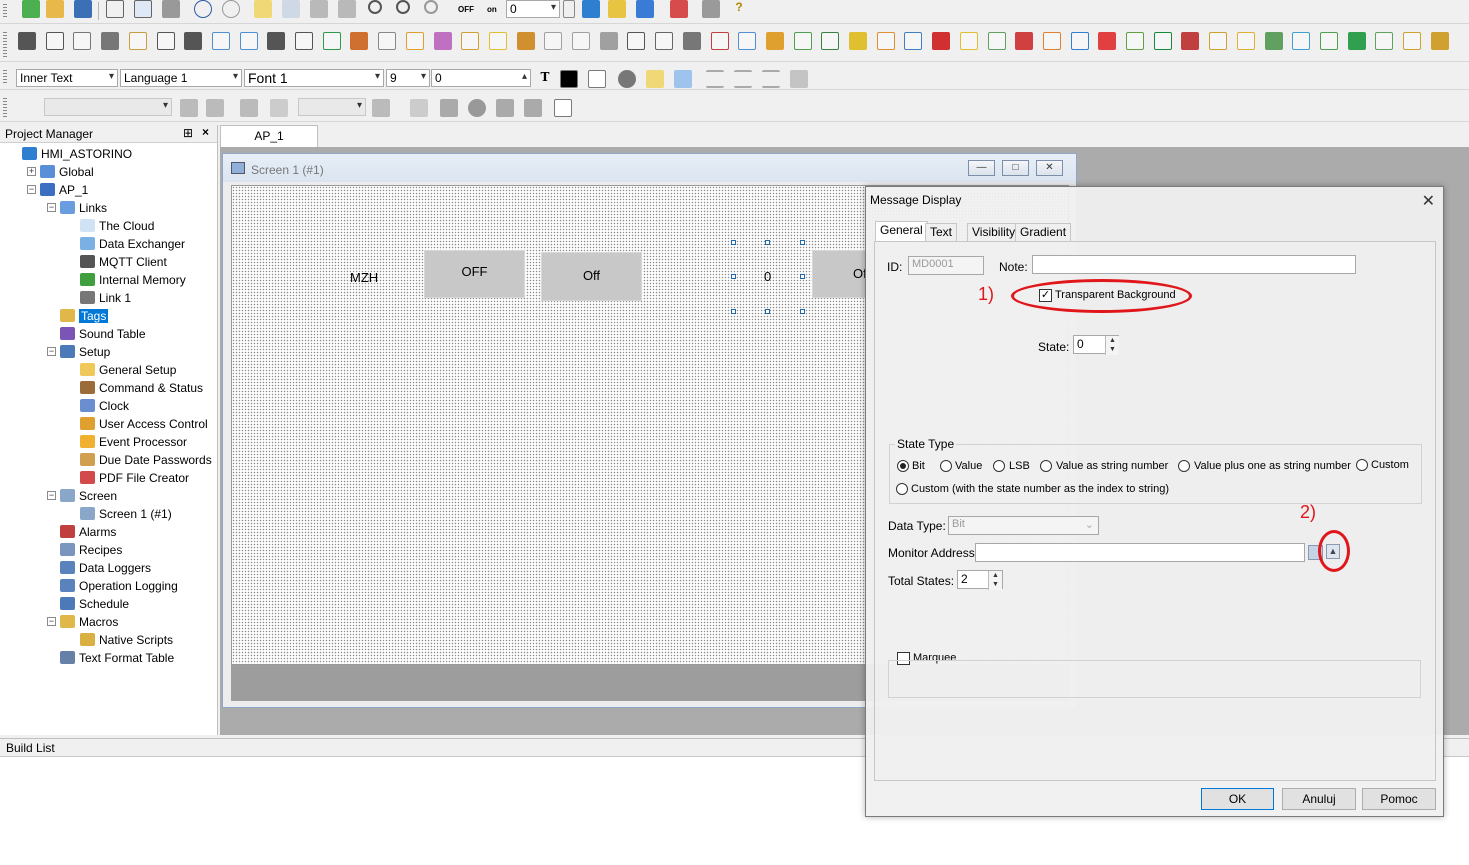 The width and height of the screenshot is (1469, 865). What do you see at coordinates (132, 243) in the screenshot?
I see `tree-item: Data Exchanger` at bounding box center [132, 243].